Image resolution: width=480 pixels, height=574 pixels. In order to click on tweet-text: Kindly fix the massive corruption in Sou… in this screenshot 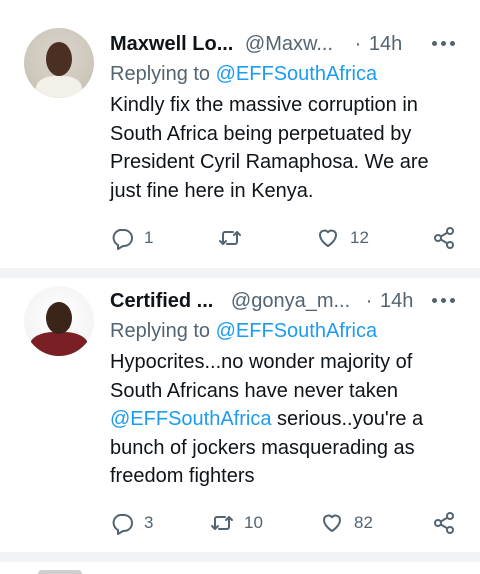, I will do `click(285, 148)`.